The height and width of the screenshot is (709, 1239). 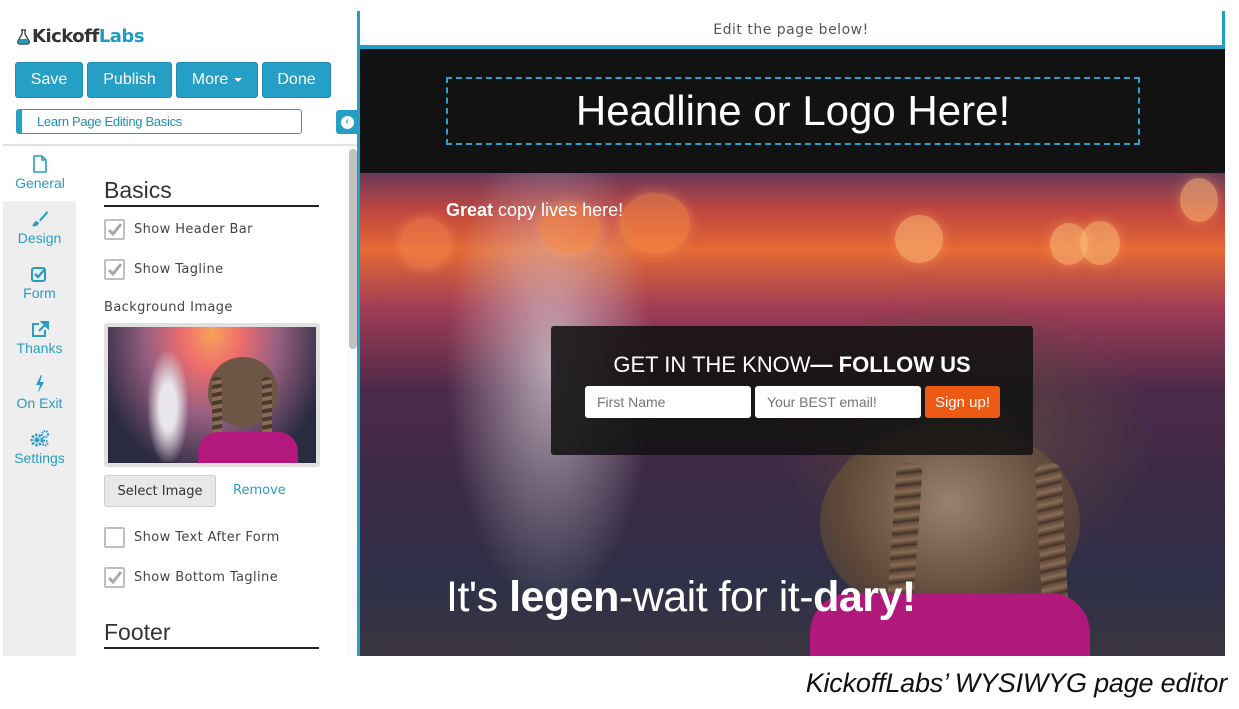 I want to click on select-image-button: Select Image, so click(x=160, y=491).